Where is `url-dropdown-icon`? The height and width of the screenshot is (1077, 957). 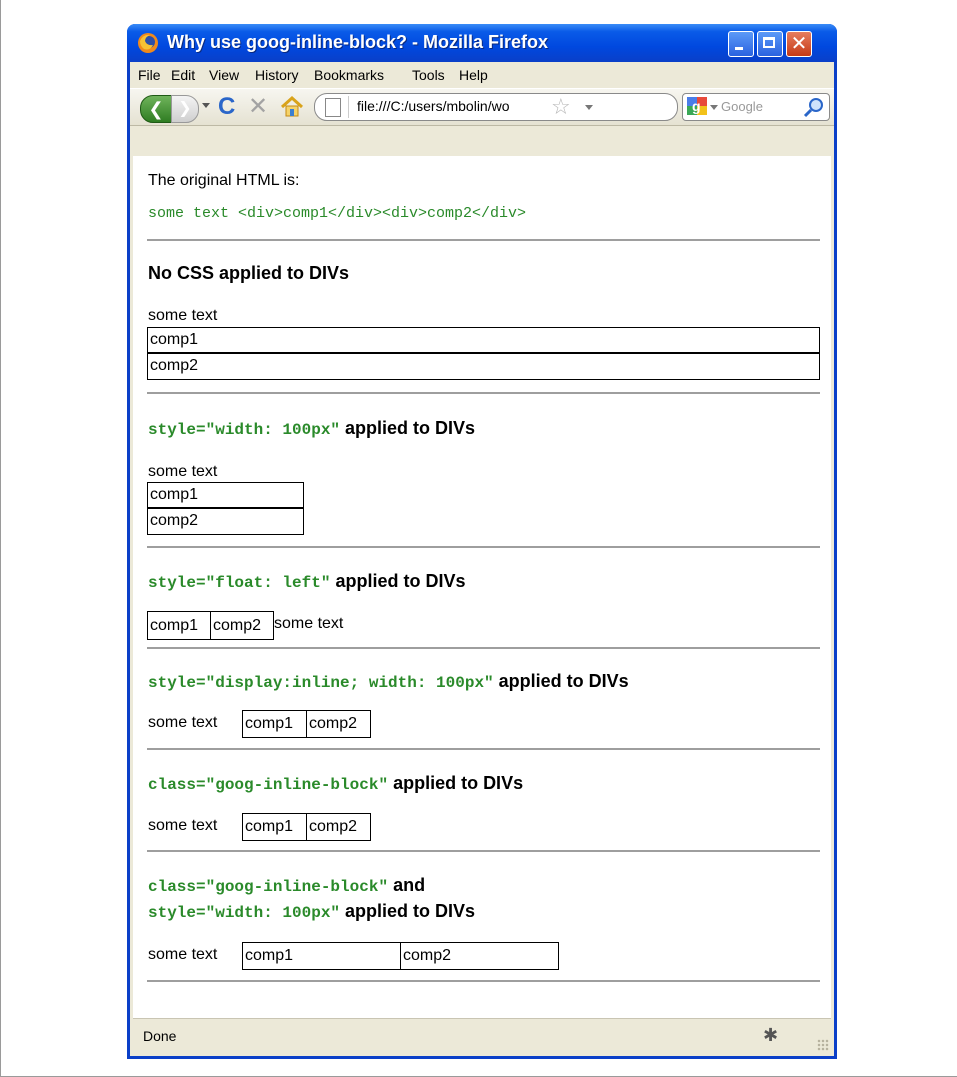
url-dropdown-icon is located at coordinates (589, 107).